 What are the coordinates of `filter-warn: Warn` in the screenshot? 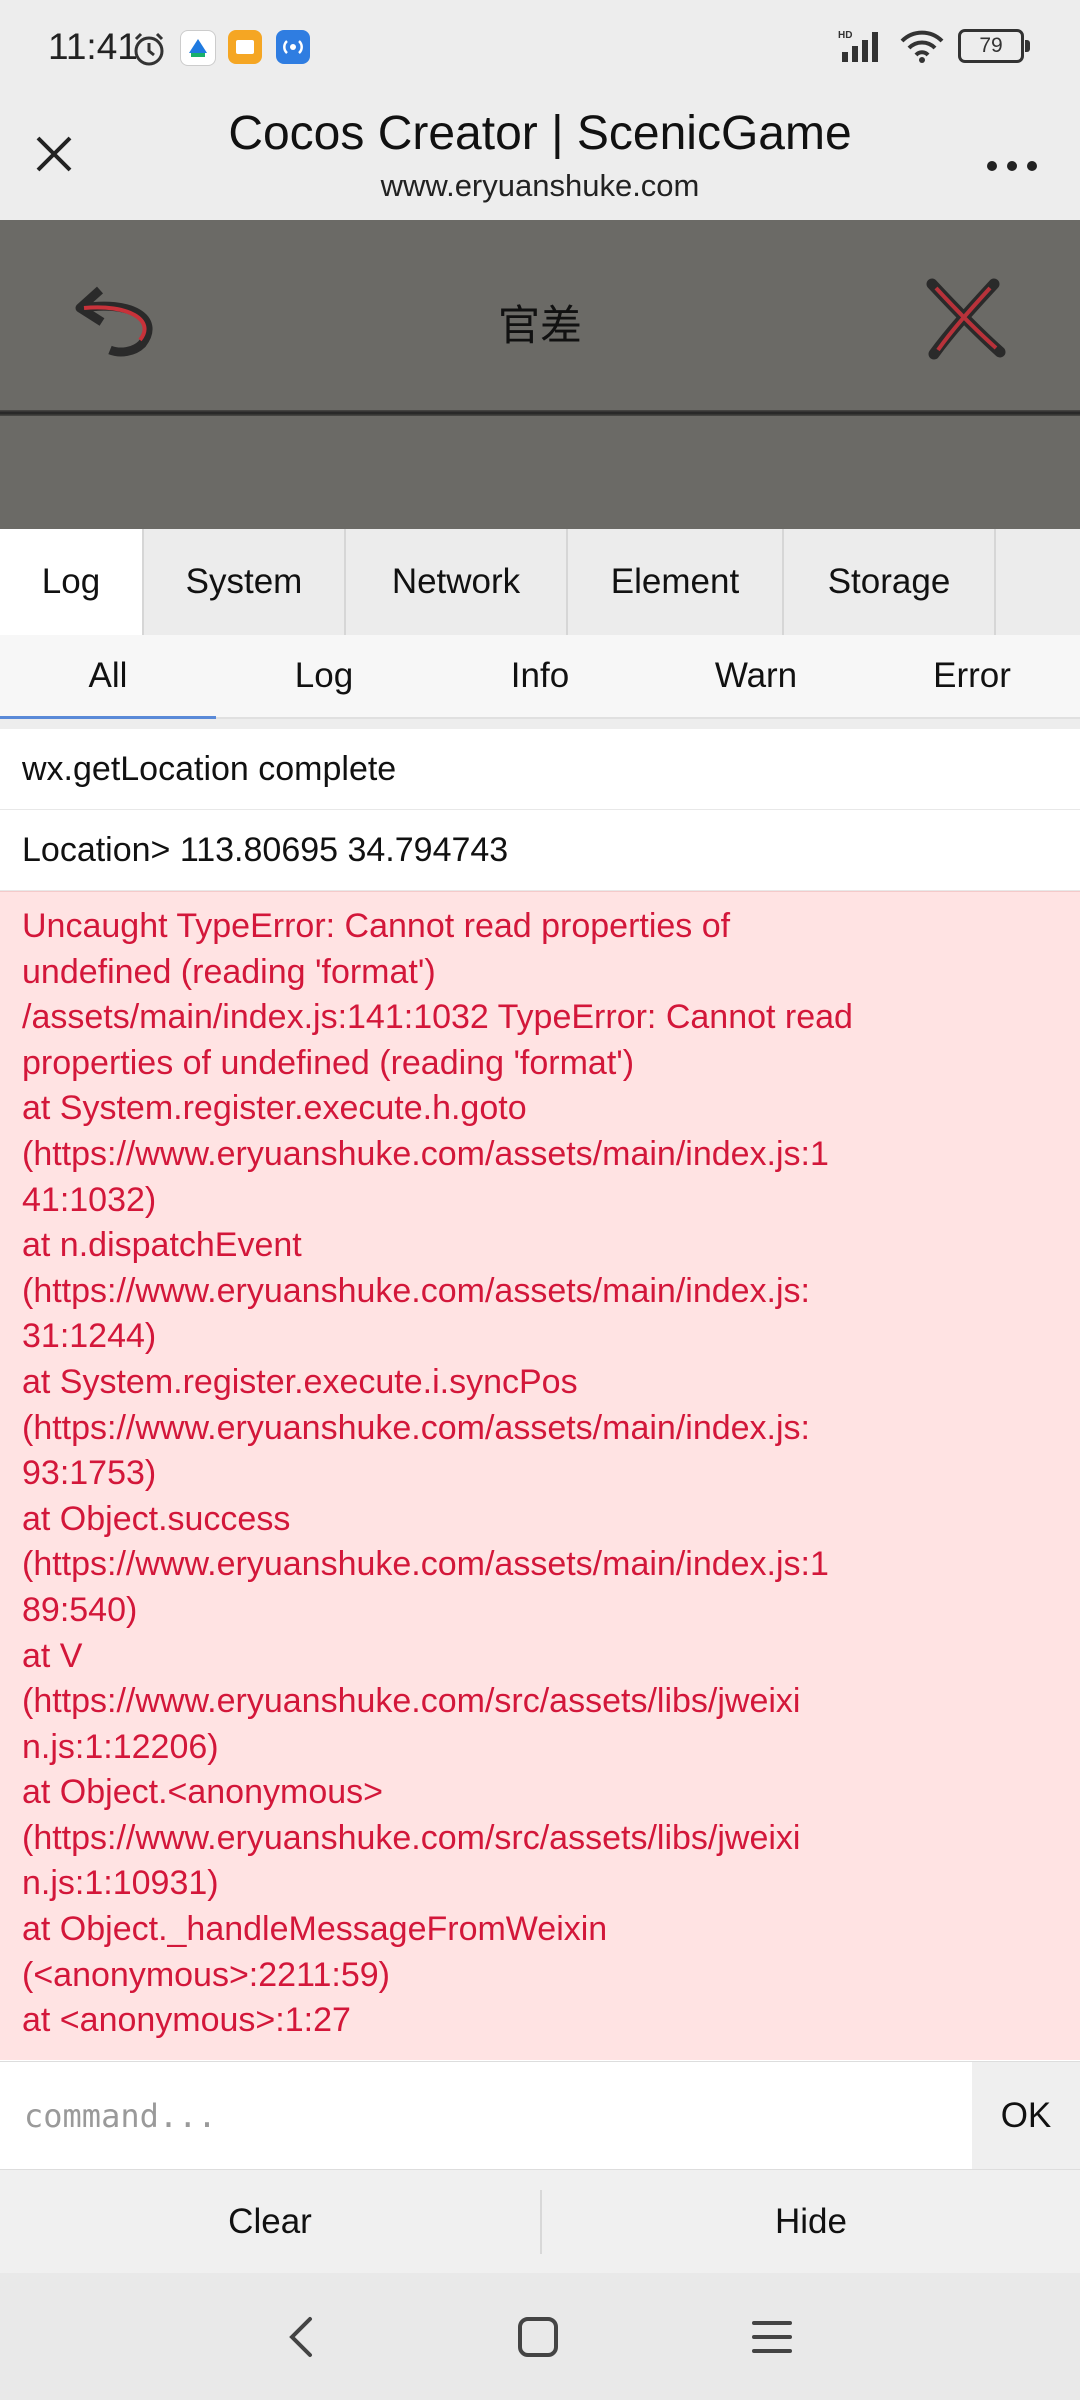 It's located at (756, 676).